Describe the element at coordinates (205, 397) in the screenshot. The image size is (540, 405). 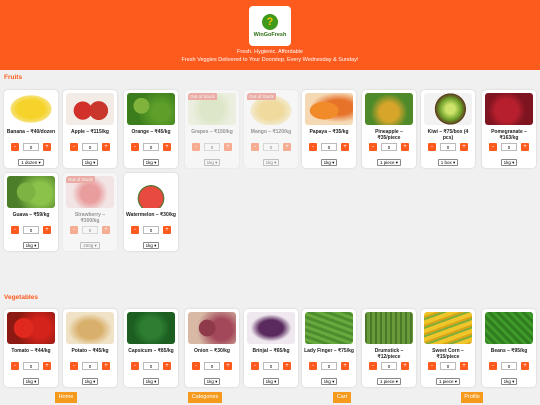
I see `nav-categories-button: Categories` at that location.